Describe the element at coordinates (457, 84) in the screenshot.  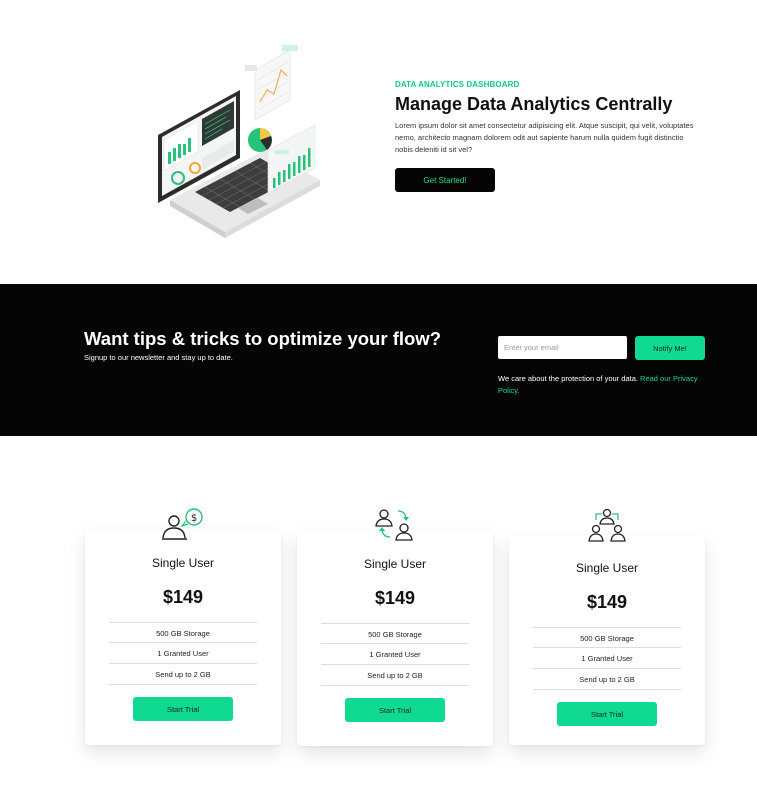
I see `hero-eyebrow: DATA ANALYTICS DASHBOARD` at that location.